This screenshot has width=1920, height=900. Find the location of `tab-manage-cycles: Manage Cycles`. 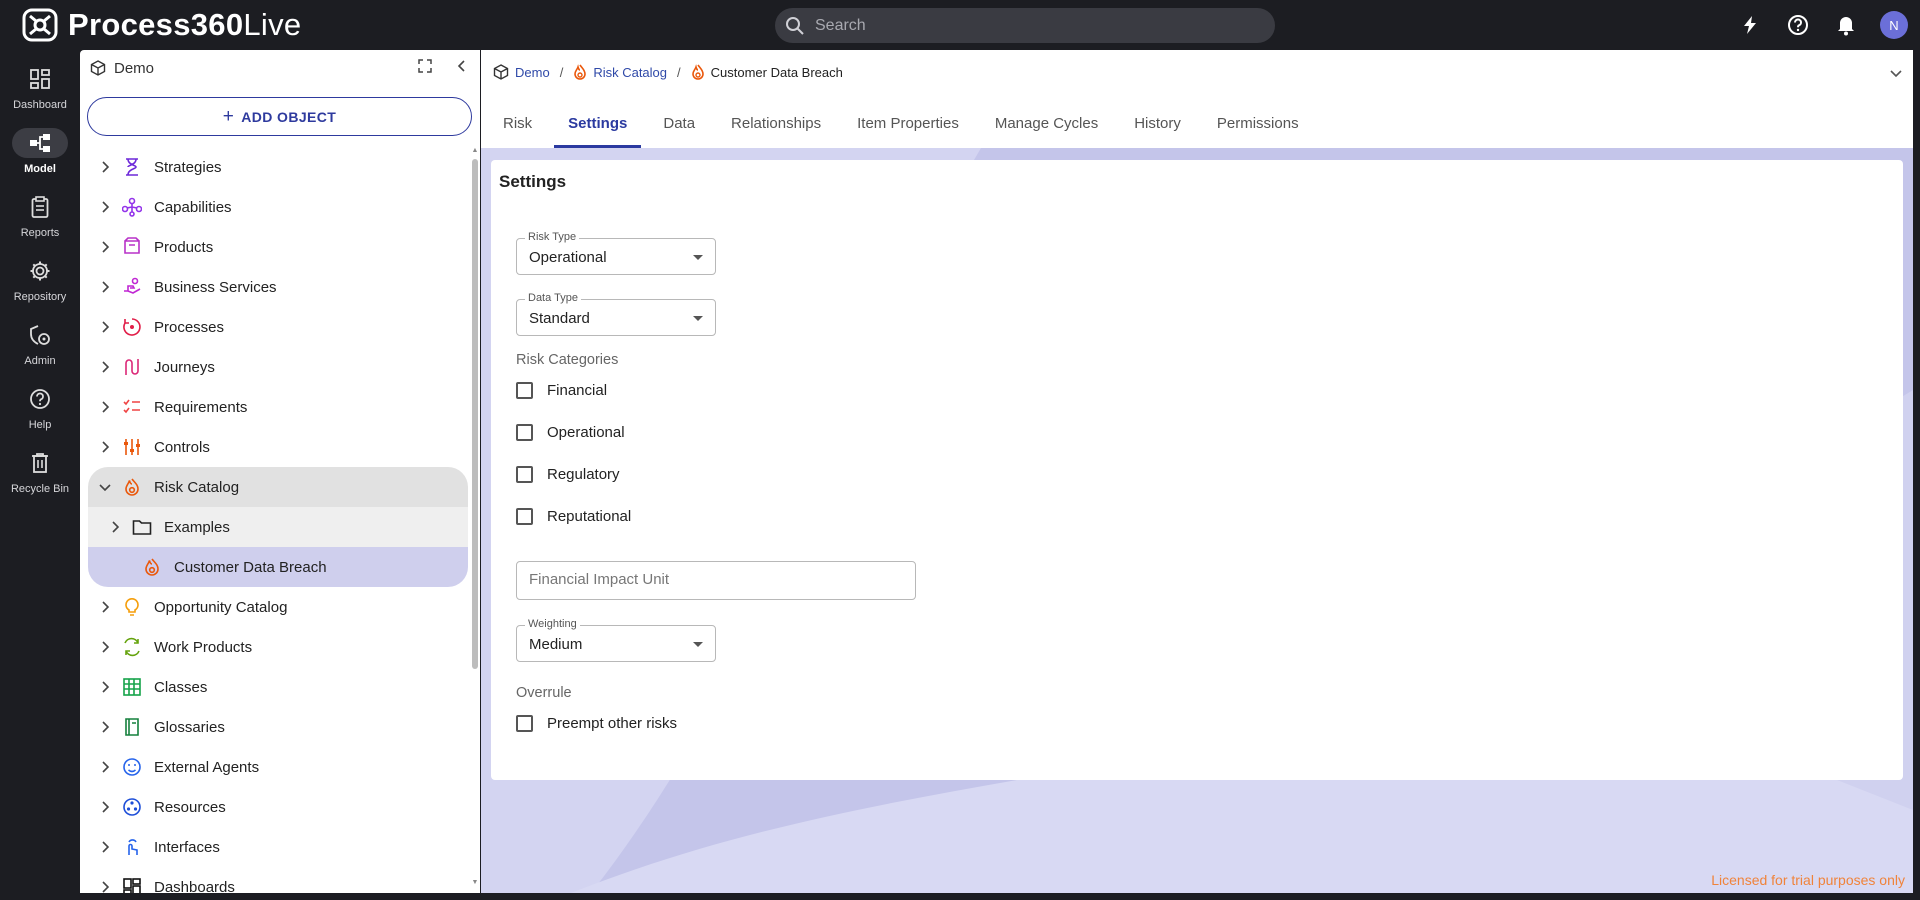

tab-manage-cycles: Manage Cycles is located at coordinates (1046, 123).